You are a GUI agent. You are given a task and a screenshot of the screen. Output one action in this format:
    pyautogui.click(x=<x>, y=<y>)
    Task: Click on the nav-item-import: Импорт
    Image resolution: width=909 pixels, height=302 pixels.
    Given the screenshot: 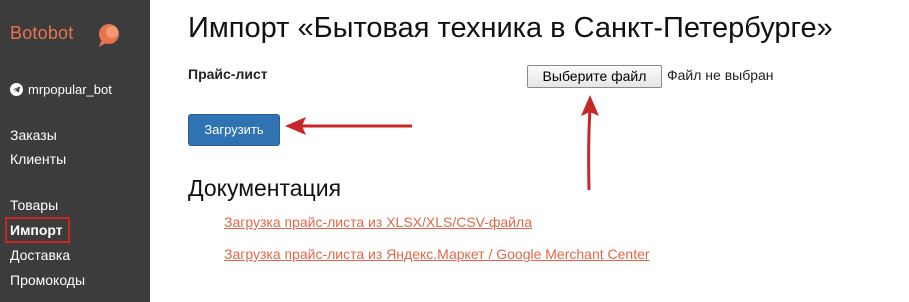 What is the action you would take?
    pyautogui.click(x=37, y=230)
    